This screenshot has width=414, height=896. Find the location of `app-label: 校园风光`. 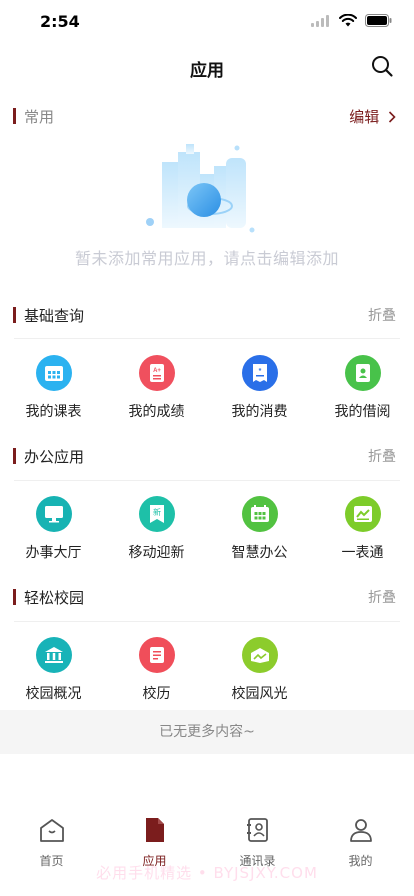

app-label: 校园风光 is located at coordinates (259, 694).